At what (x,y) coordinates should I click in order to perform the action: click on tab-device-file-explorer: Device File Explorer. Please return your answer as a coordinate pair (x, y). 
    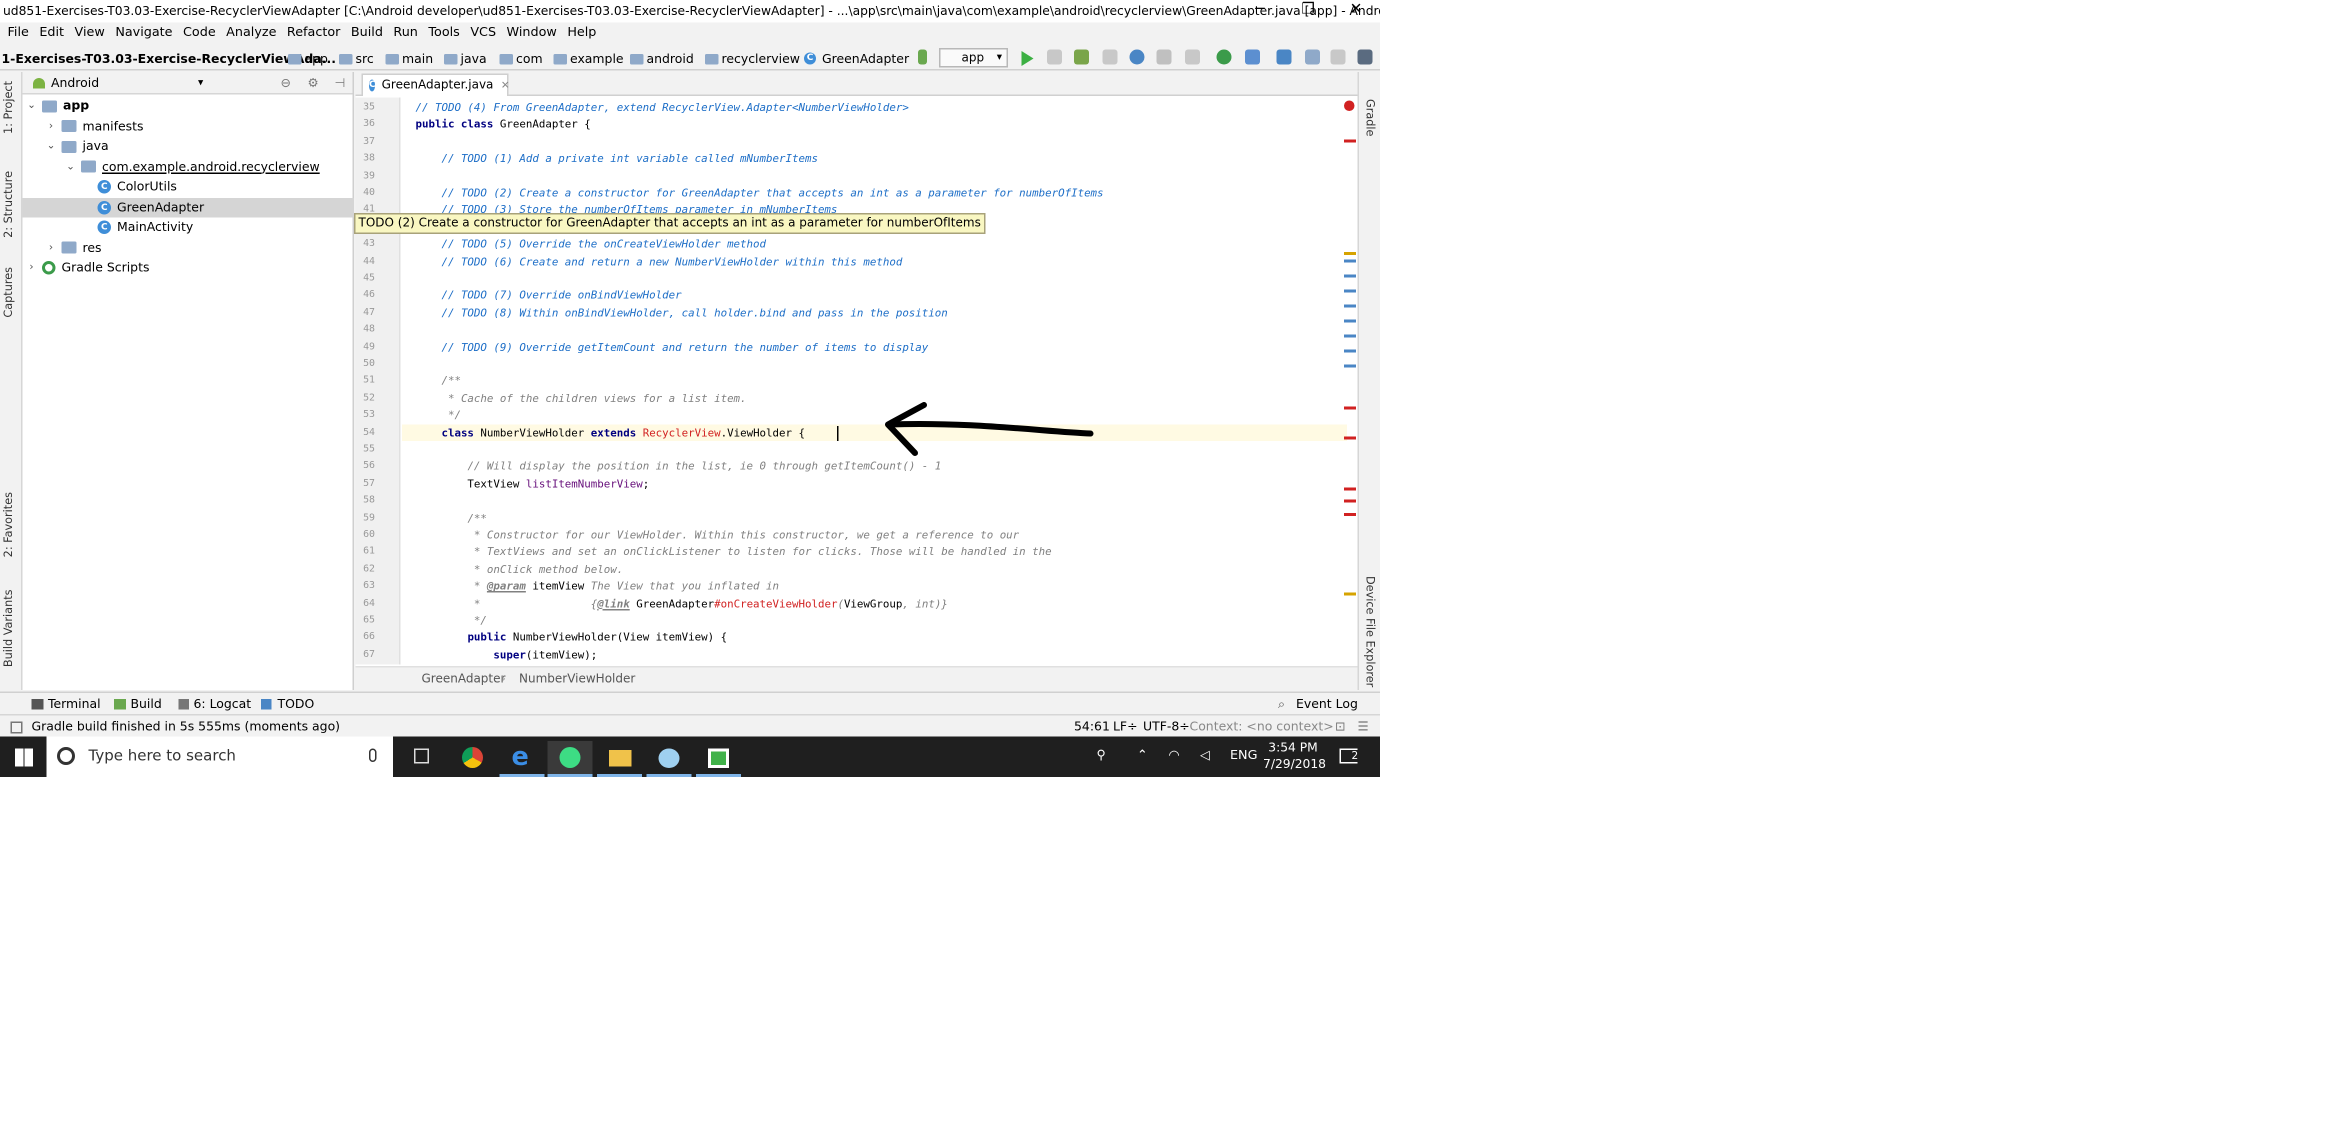
    Looking at the image, I should click on (1371, 631).